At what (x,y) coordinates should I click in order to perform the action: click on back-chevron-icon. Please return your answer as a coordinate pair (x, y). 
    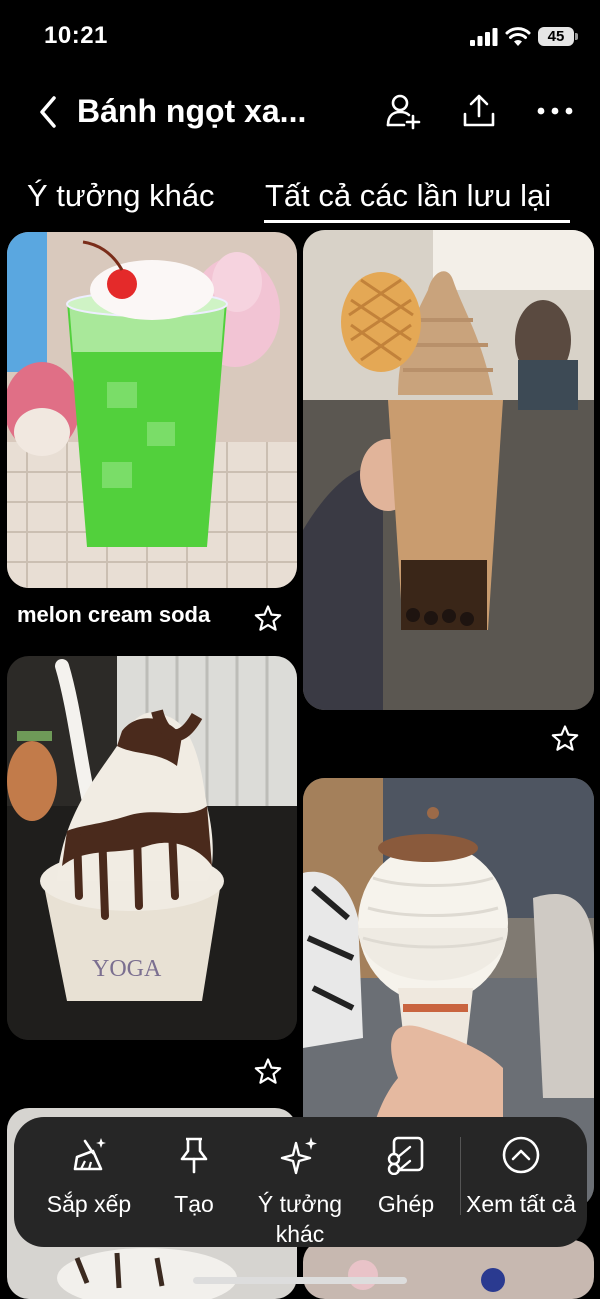
    Looking at the image, I should click on (49, 112).